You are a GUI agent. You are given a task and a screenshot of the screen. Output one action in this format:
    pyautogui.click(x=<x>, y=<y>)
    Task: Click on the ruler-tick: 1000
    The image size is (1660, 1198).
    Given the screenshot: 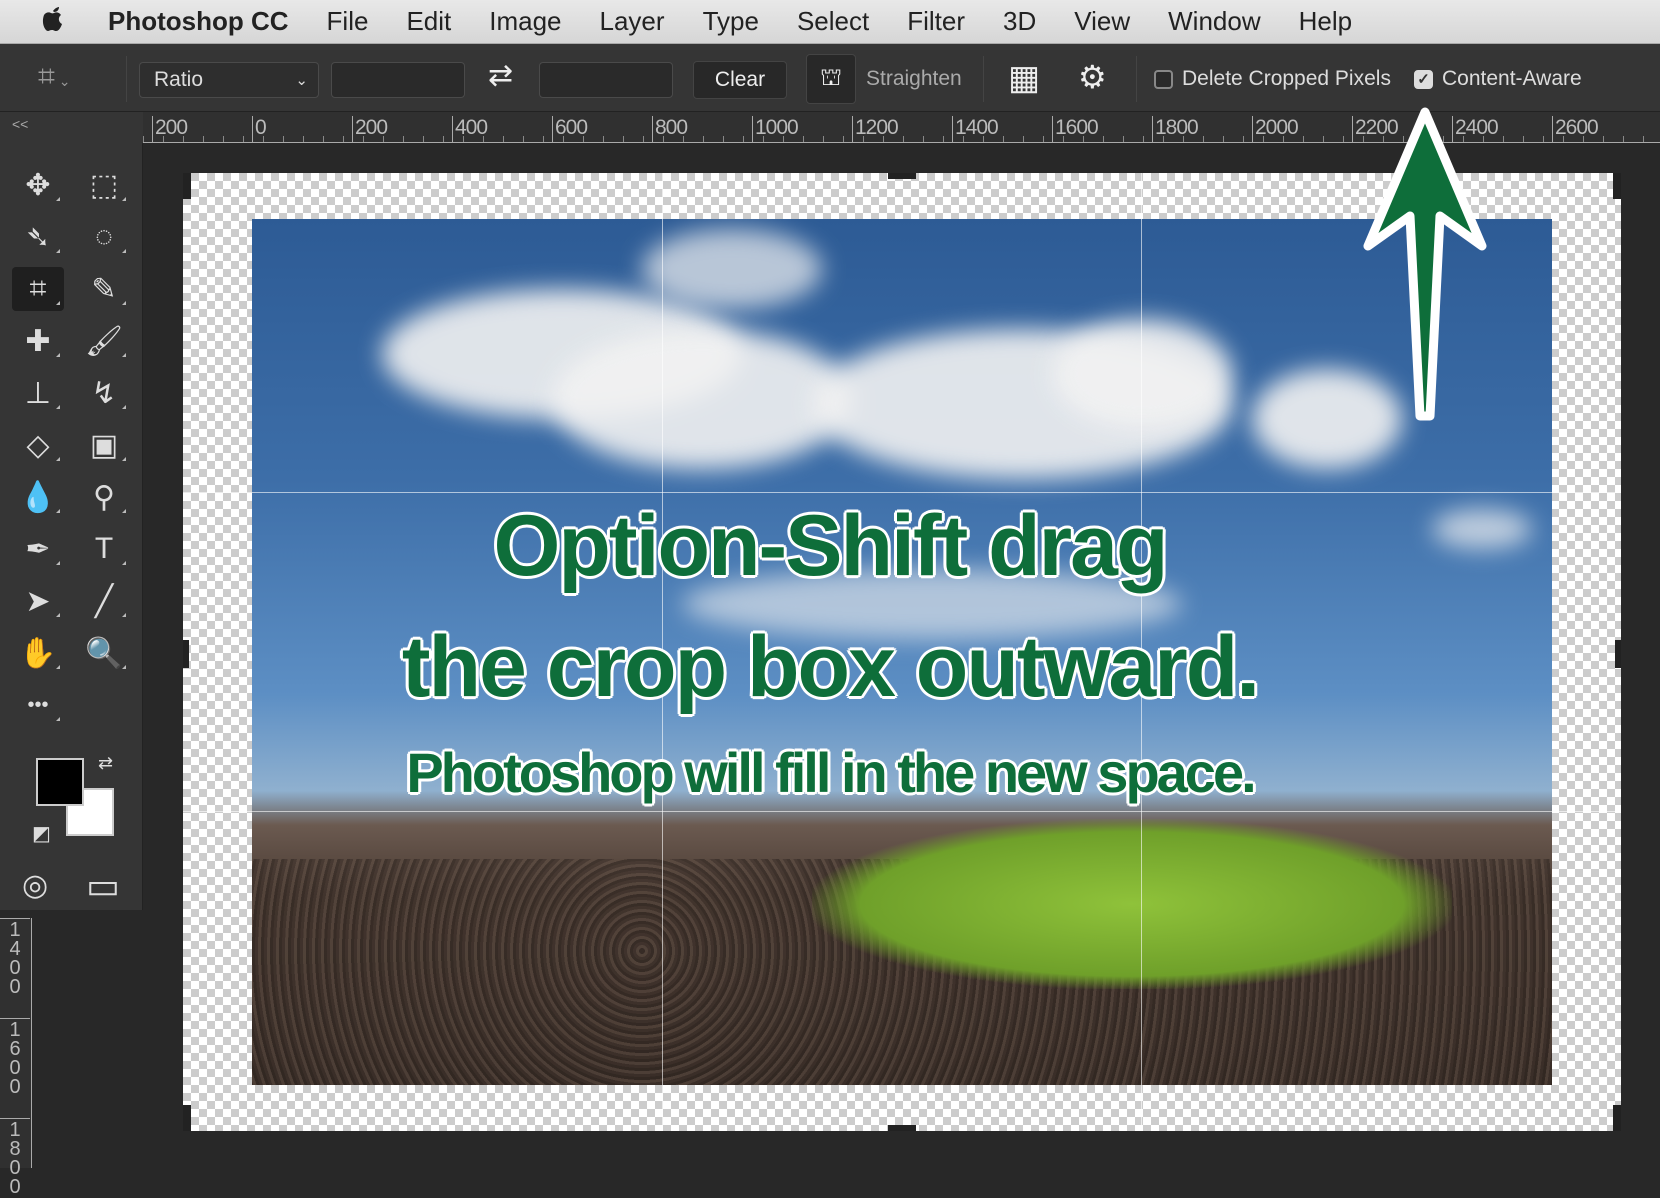 What is the action you would take?
    pyautogui.click(x=775, y=129)
    